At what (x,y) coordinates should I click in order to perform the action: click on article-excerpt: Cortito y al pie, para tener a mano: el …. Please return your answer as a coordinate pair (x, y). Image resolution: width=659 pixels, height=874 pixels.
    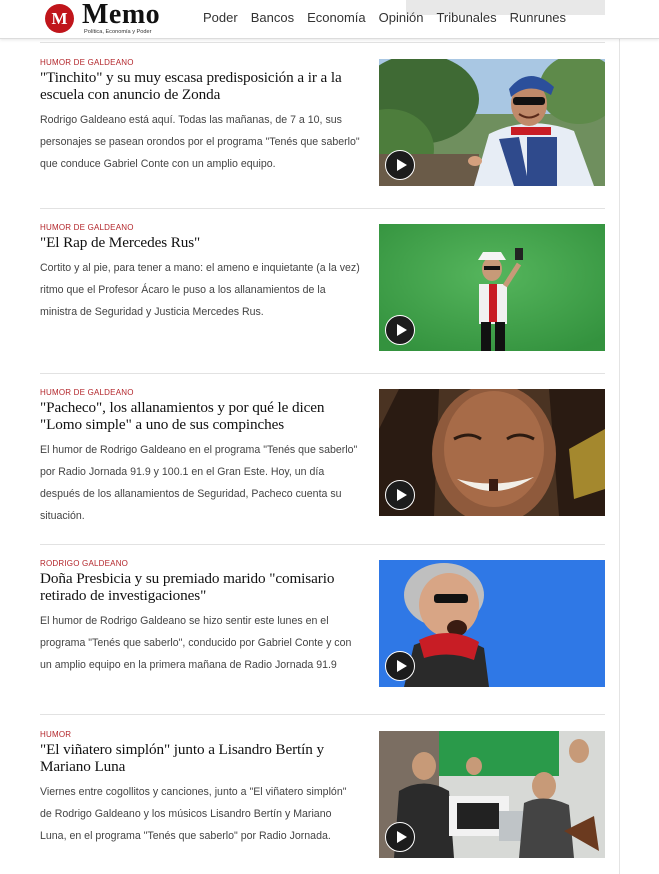
    Looking at the image, I should click on (200, 290).